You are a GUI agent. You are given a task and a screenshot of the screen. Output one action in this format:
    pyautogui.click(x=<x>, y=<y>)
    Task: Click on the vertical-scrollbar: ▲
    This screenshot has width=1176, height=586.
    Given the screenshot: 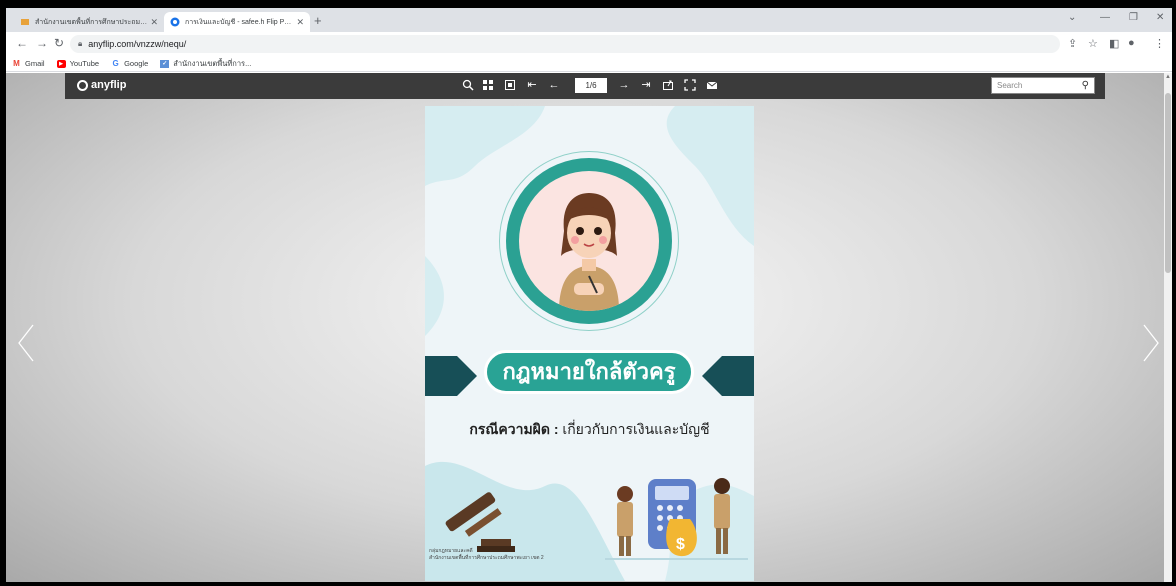 What is the action you would take?
    pyautogui.click(x=1168, y=327)
    